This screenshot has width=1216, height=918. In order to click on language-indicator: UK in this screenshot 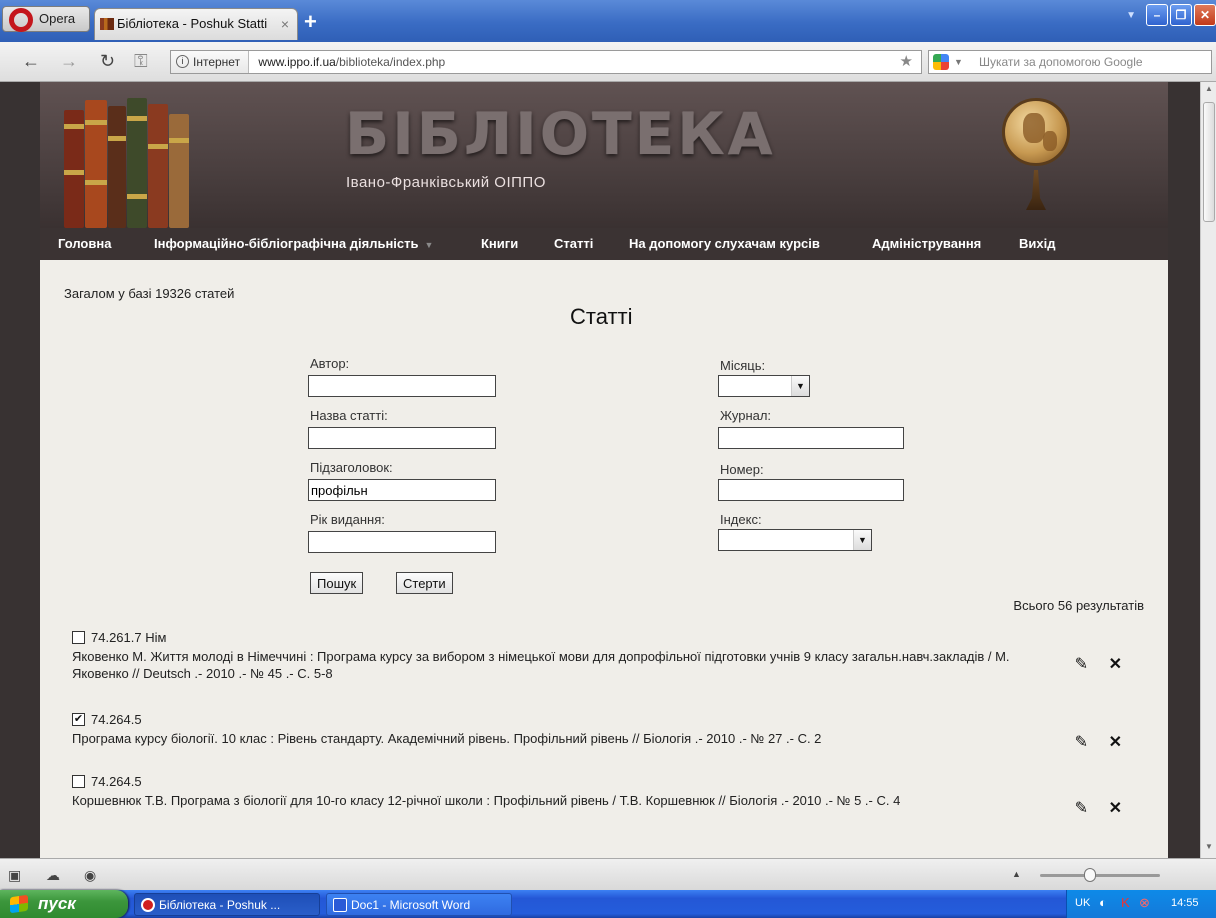, I will do `click(1082, 903)`.